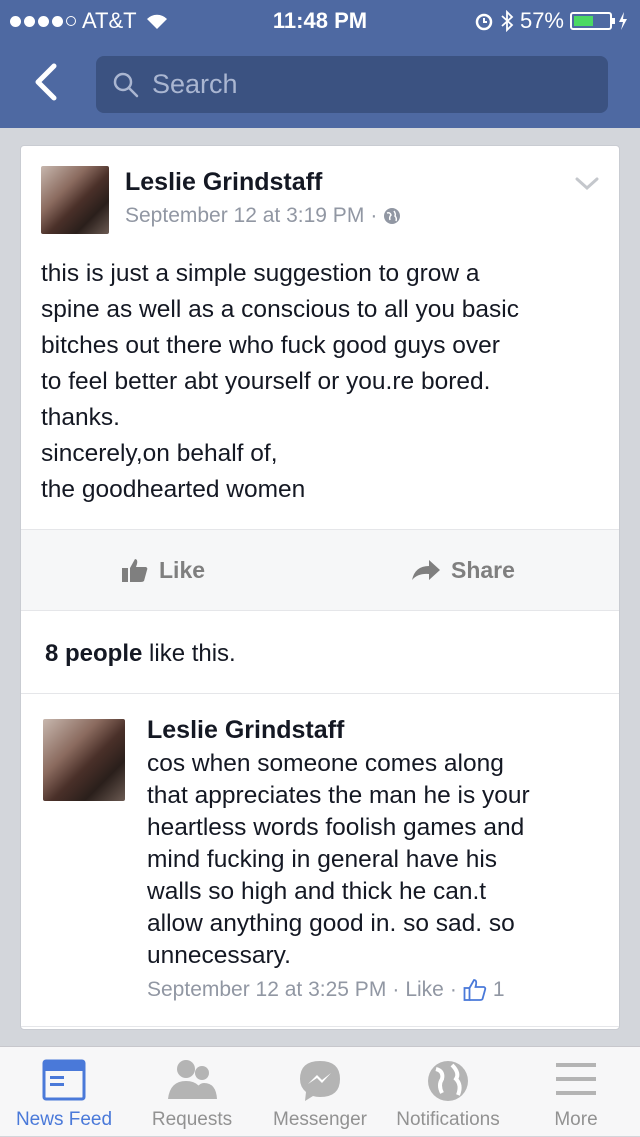 Image resolution: width=640 pixels, height=1137 pixels. What do you see at coordinates (424, 990) in the screenshot?
I see `comment-like-link: Like` at bounding box center [424, 990].